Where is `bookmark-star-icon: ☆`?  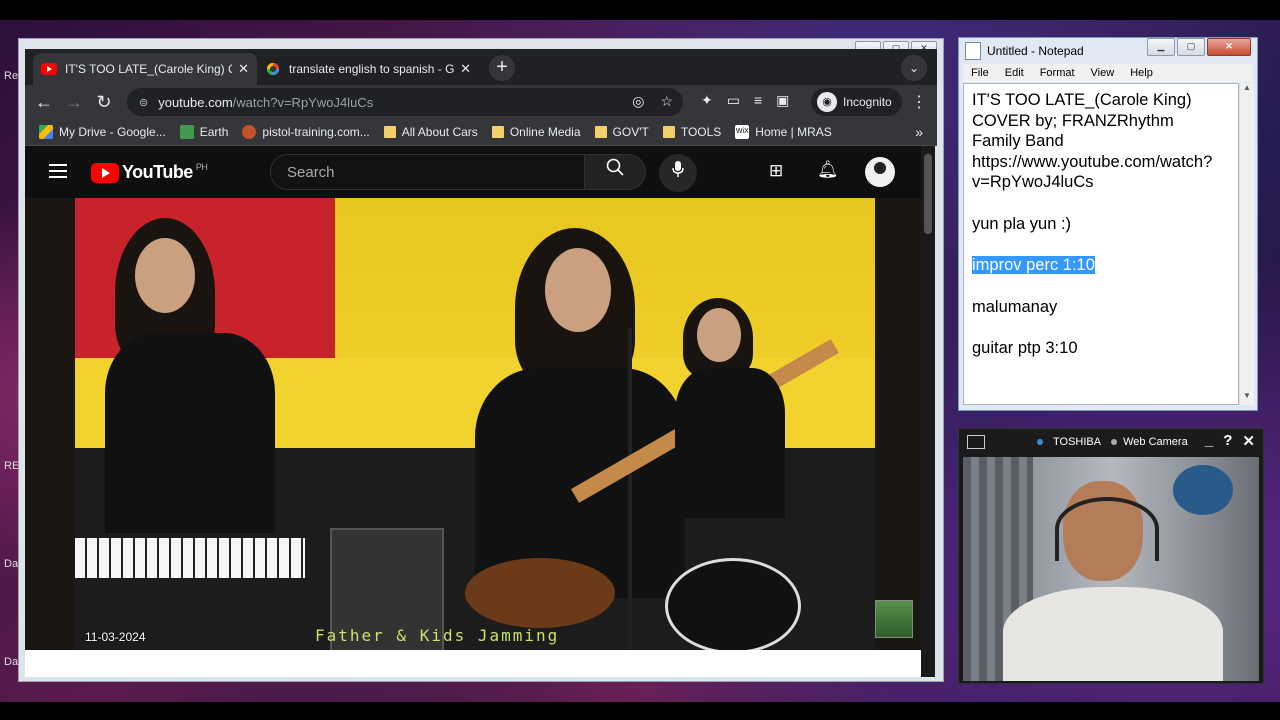
bookmark-star-icon: ☆ is located at coordinates (666, 101).